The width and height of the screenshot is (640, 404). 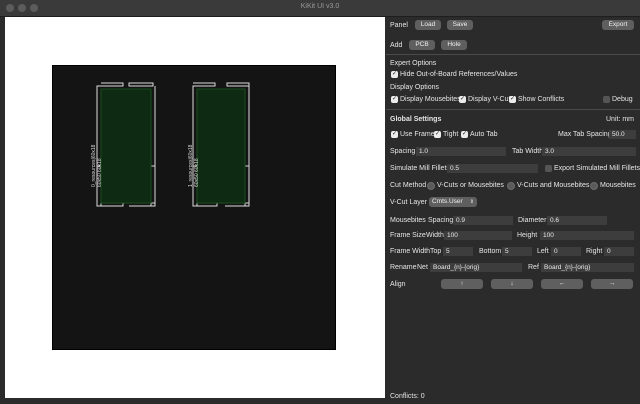 I want to click on hide-refs-checkbox: ✓, so click(x=394, y=74).